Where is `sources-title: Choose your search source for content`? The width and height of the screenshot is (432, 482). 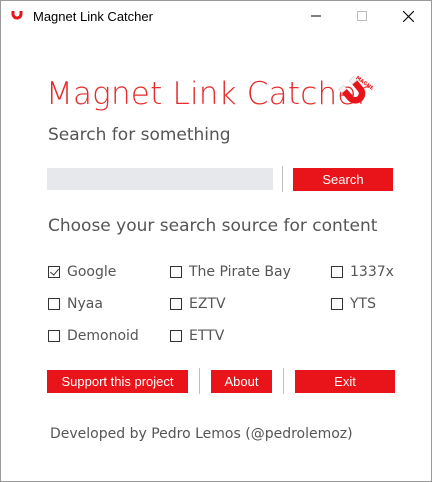
sources-title: Choose your search source for content is located at coordinates (213, 226).